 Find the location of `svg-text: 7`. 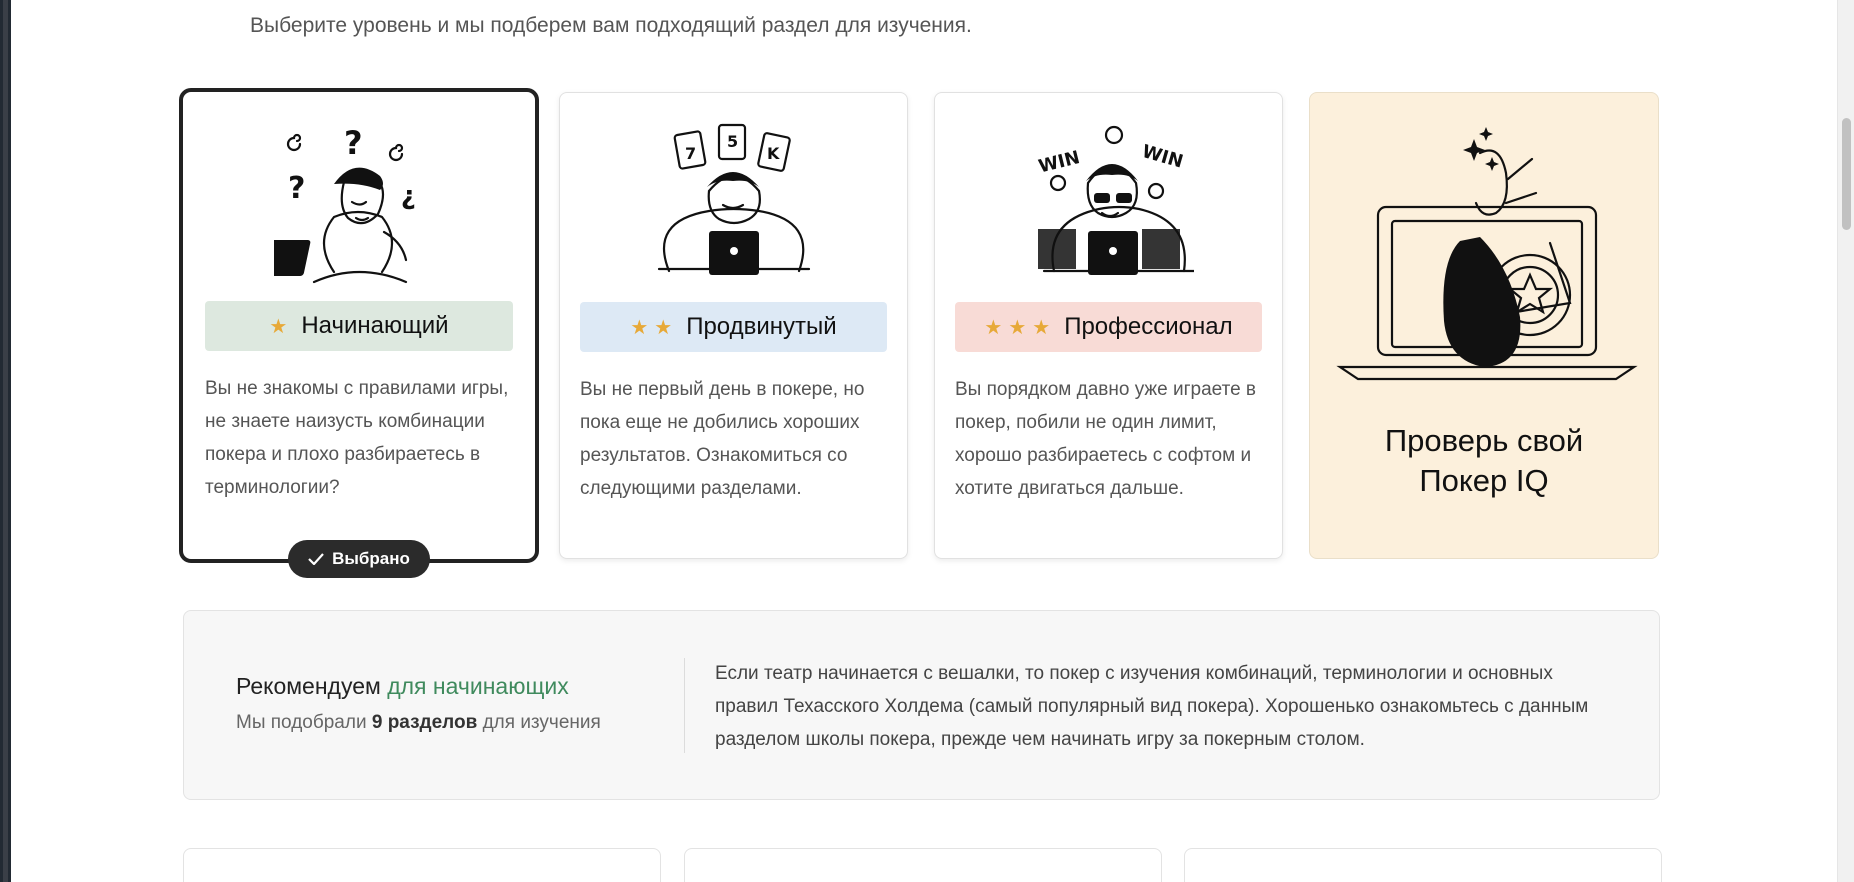

svg-text: 7 is located at coordinates (690, 153).